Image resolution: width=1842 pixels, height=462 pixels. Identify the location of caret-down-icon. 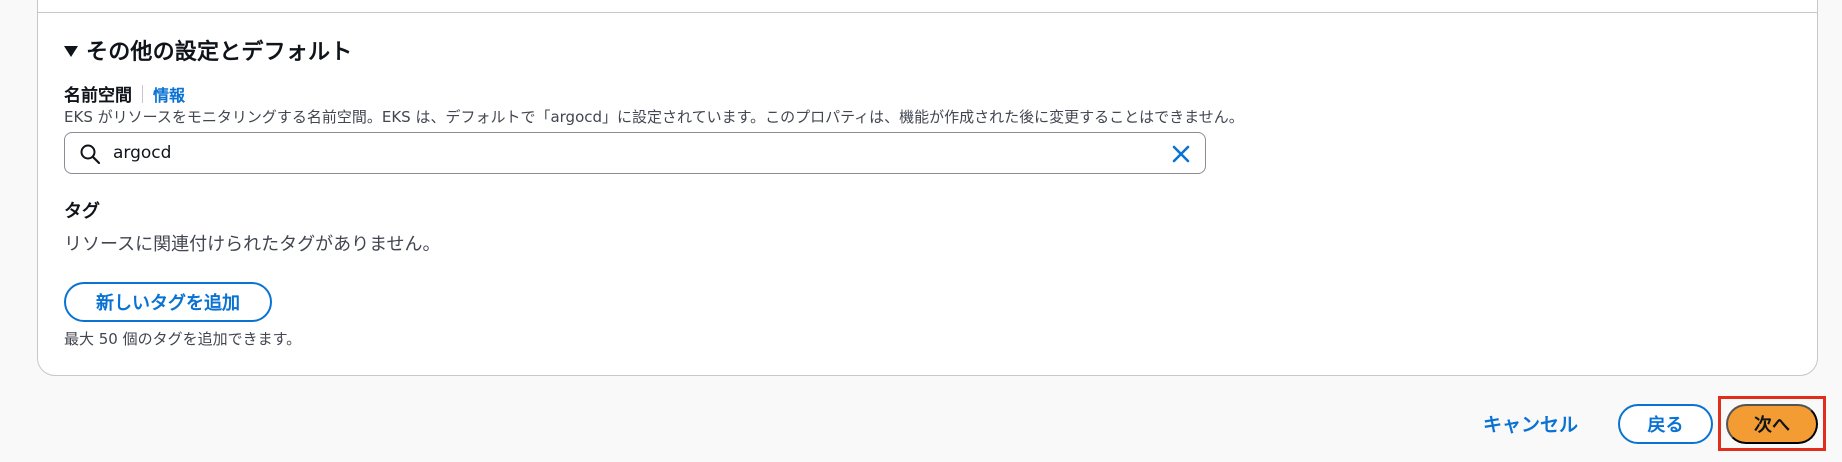
(71, 51).